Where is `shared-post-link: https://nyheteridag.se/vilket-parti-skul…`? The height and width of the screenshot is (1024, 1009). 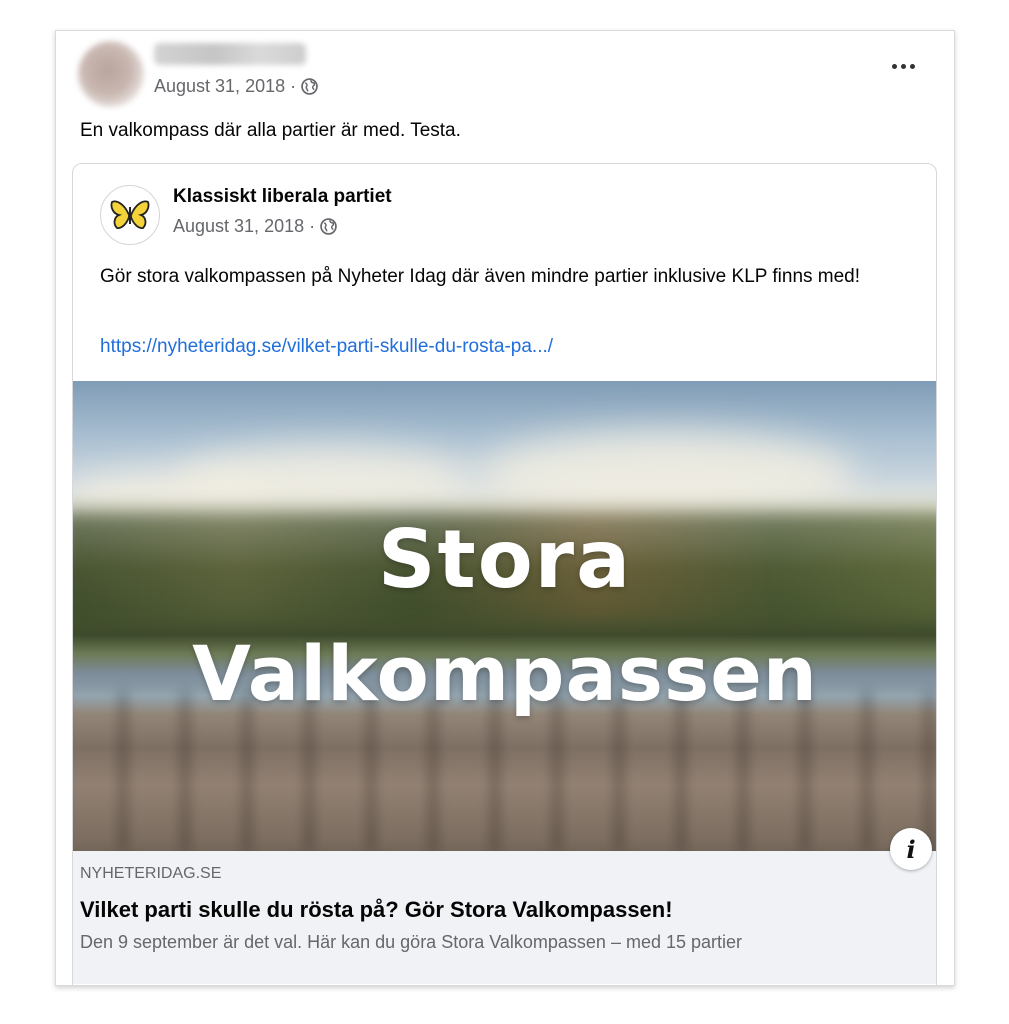
shared-post-link: https://nyheteridag.se/vilket-parti-skul… is located at coordinates (326, 347).